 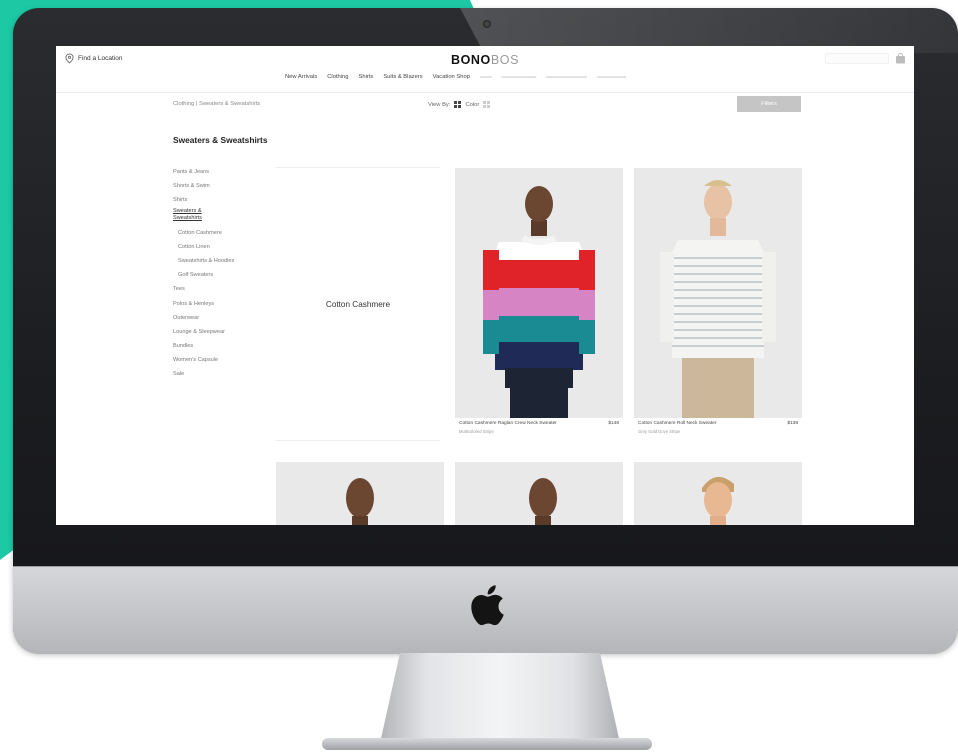 What do you see at coordinates (203, 289) in the screenshot?
I see `sidebar-item-tees: Tees` at bounding box center [203, 289].